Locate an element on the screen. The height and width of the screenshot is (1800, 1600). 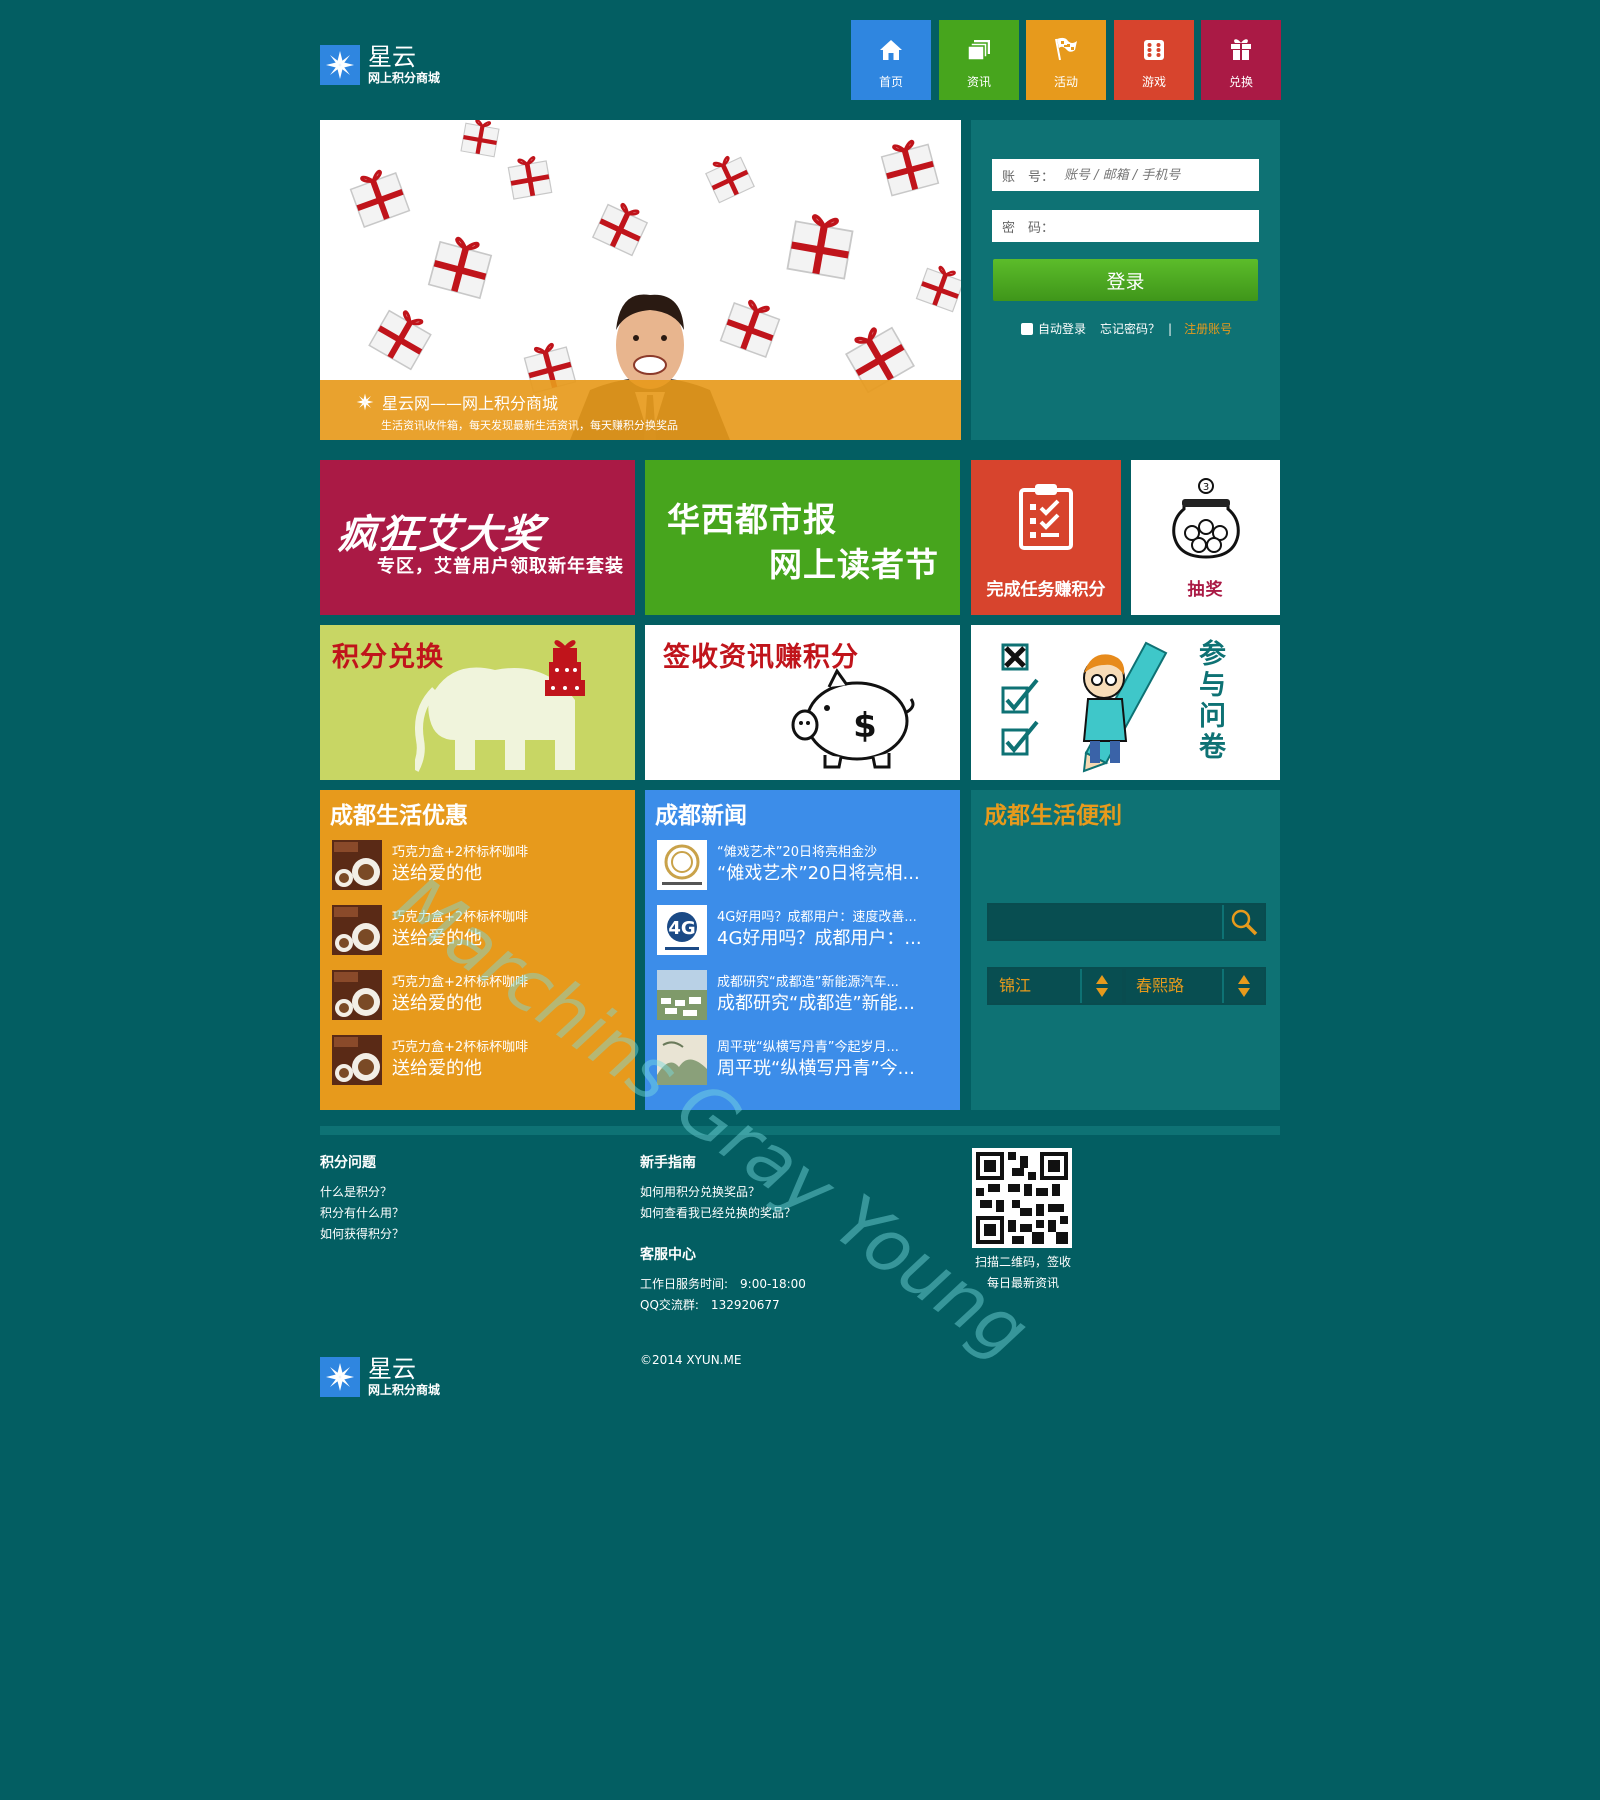
tile-reader-festival: 华西都市报 网上读者节 is located at coordinates (802, 537).